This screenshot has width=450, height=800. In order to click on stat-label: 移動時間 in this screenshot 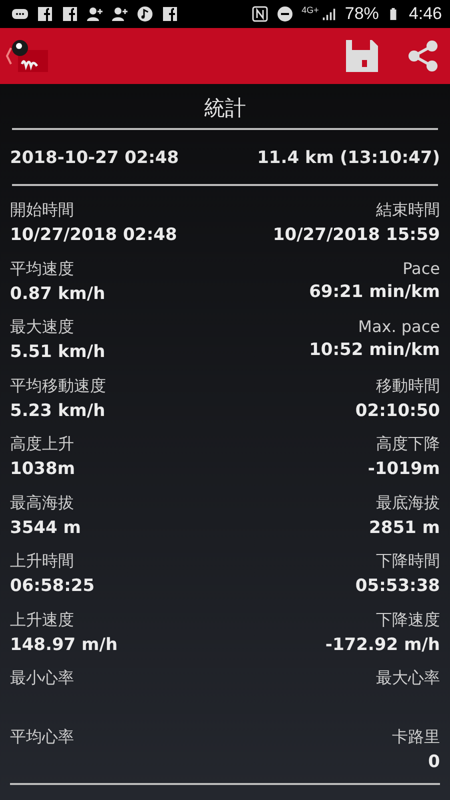, I will do `click(408, 386)`.